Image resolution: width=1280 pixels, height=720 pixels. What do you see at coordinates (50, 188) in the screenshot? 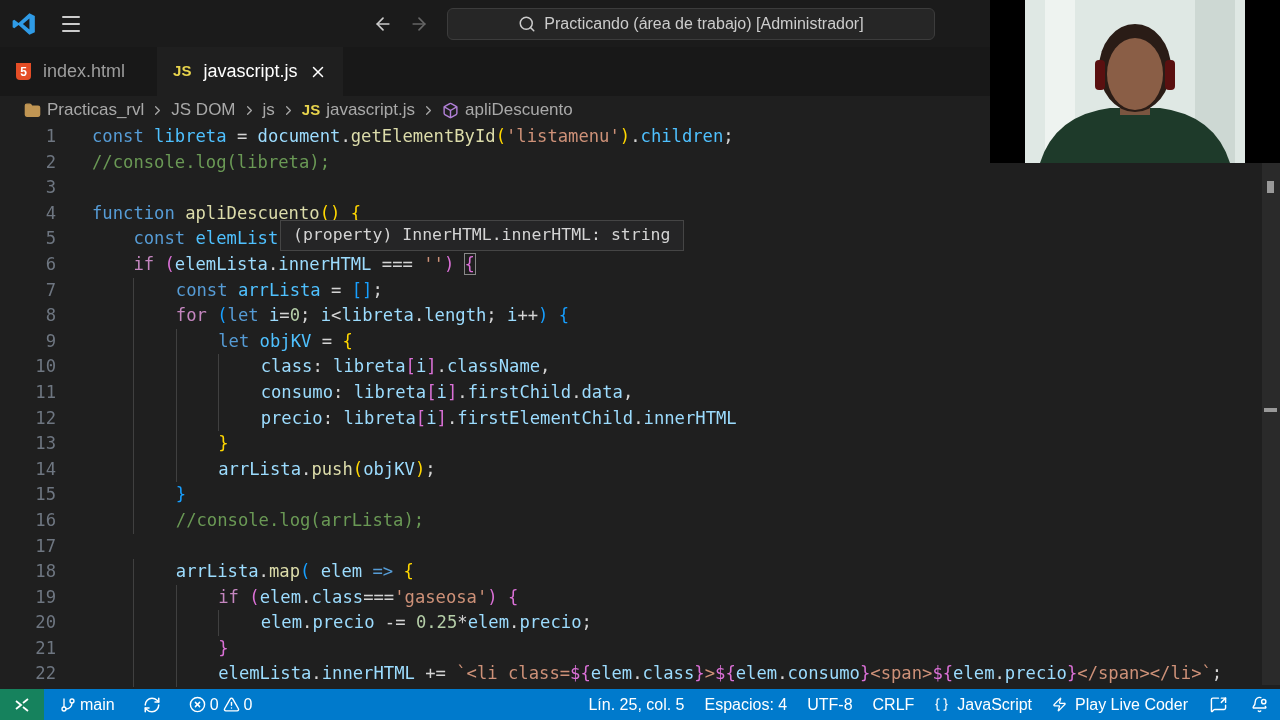
I see `line-number: 3` at bounding box center [50, 188].